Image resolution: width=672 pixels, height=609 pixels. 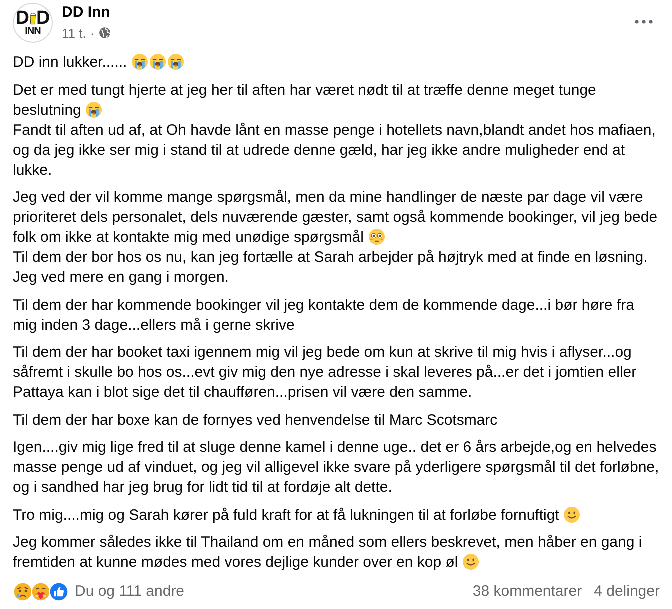 I want to click on post-text: Jeg ved mere en gang i morgen., so click(x=121, y=277).